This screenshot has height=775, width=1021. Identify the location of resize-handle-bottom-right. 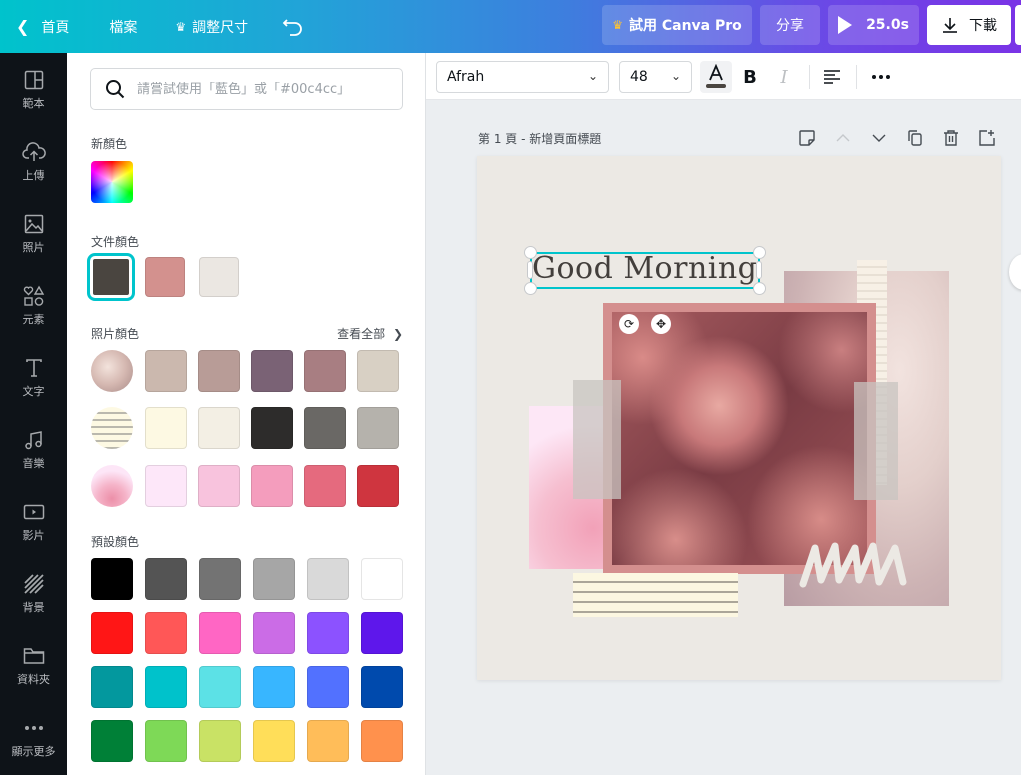
(759, 288).